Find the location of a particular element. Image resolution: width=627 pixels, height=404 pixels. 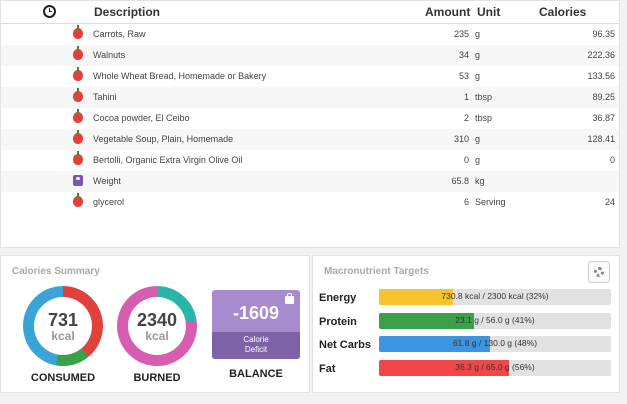

settings-button is located at coordinates (599, 272).